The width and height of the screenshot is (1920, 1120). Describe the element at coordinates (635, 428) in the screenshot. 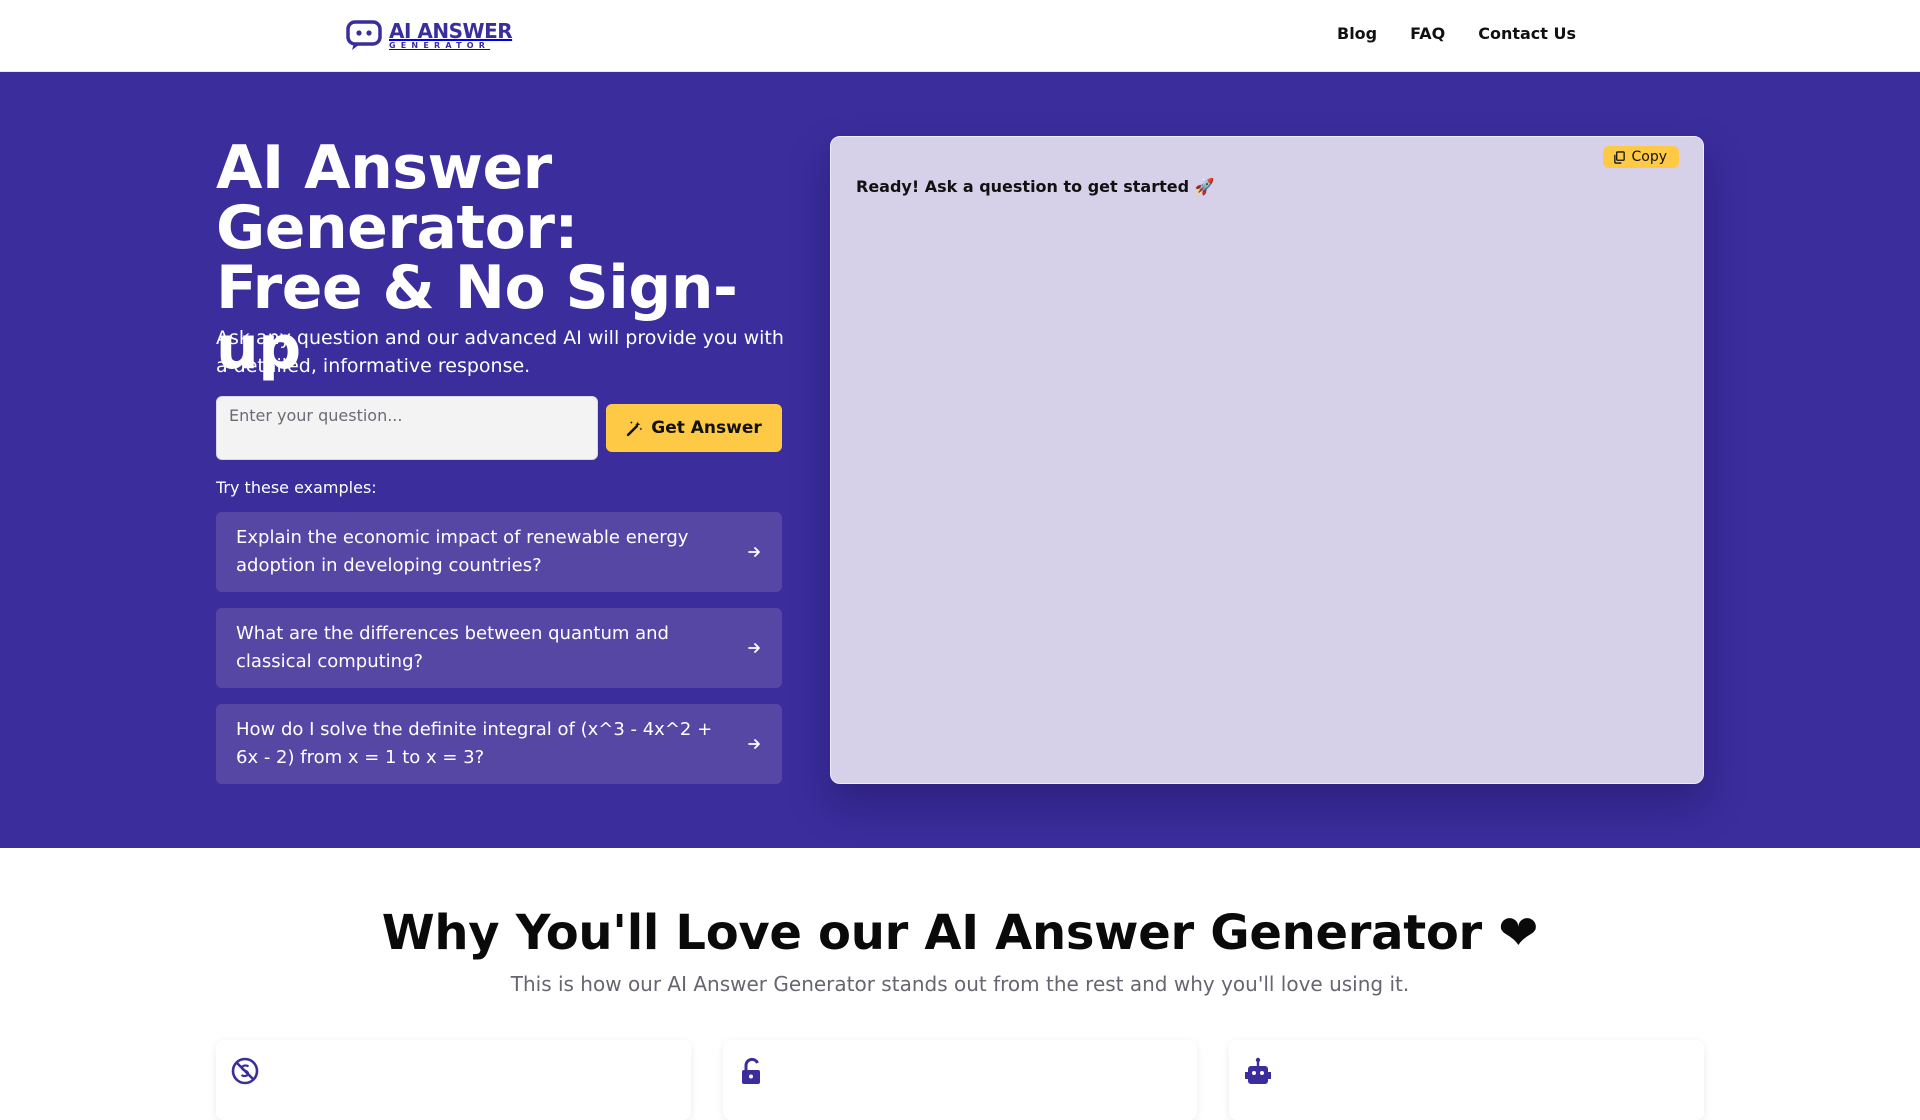

I see `magic-wand-icon` at that location.